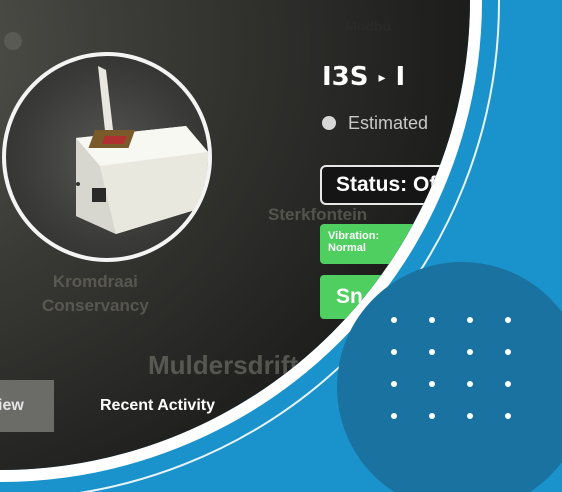 The width and height of the screenshot is (562, 492). Describe the element at coordinates (13, 41) in the screenshot. I see `map-control-icon` at that location.